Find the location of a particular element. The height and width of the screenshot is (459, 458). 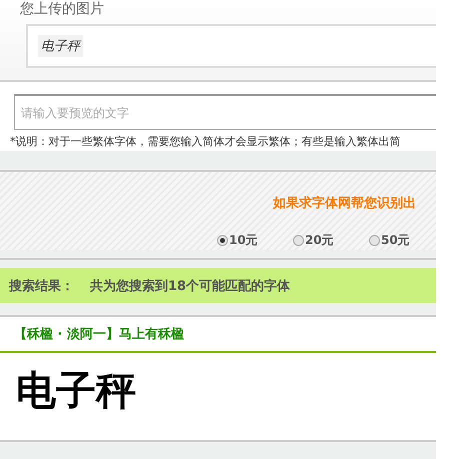

reward-option: 20元 is located at coordinates (323, 240).